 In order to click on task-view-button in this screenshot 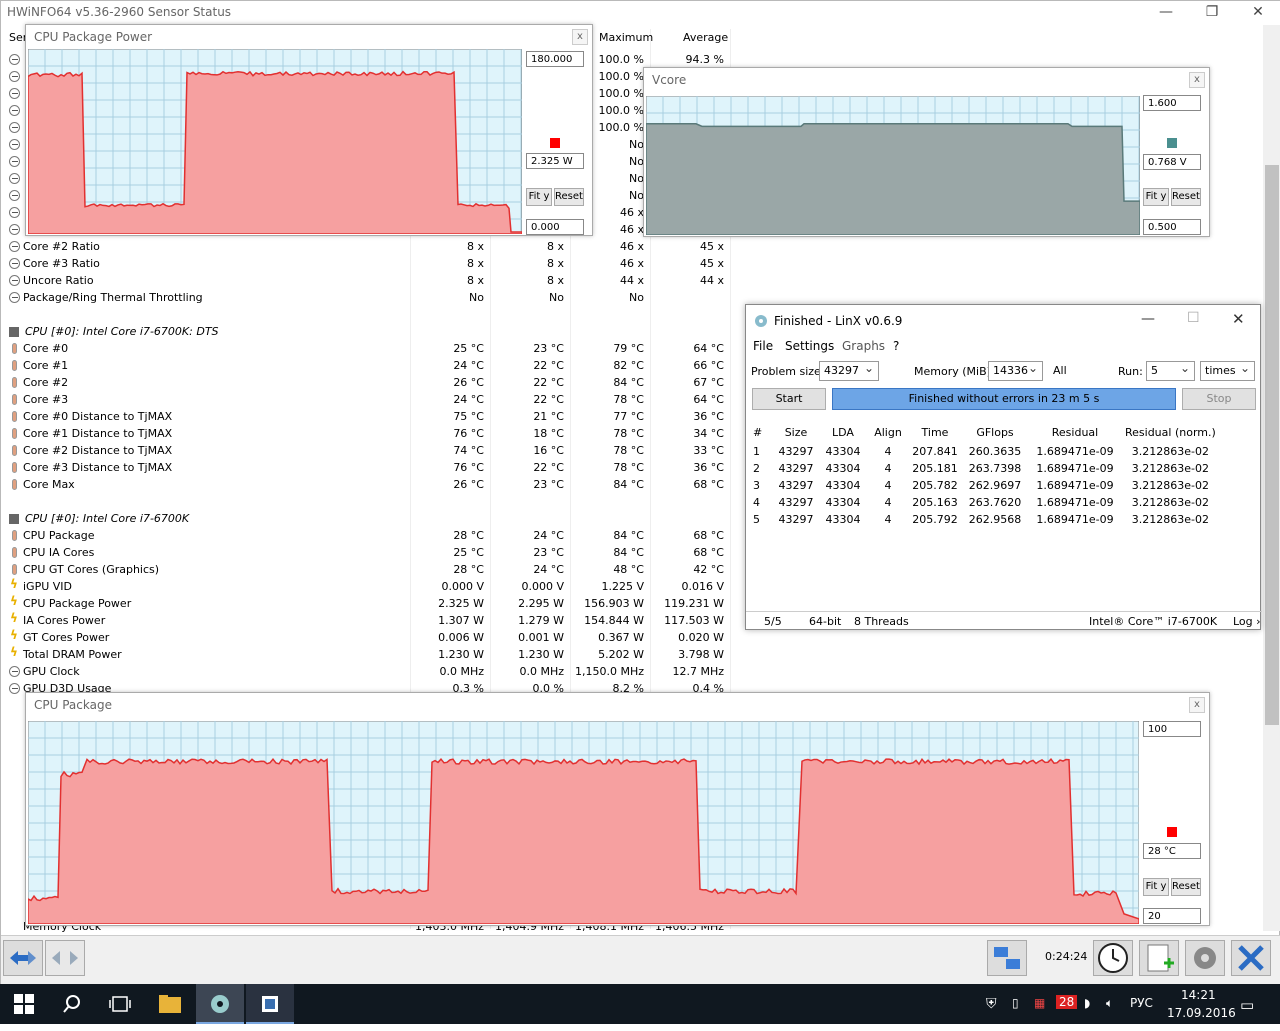, I will do `click(120, 1004)`.